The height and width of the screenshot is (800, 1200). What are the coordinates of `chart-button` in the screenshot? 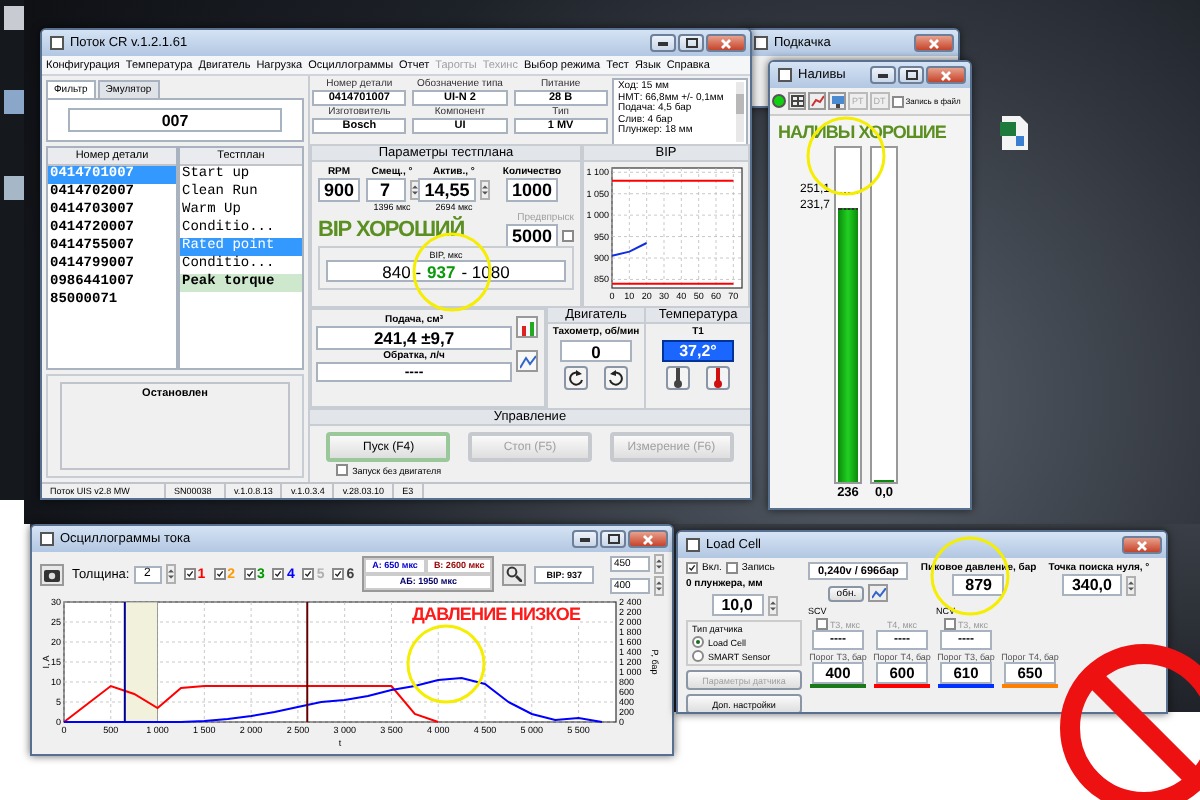 It's located at (817, 101).